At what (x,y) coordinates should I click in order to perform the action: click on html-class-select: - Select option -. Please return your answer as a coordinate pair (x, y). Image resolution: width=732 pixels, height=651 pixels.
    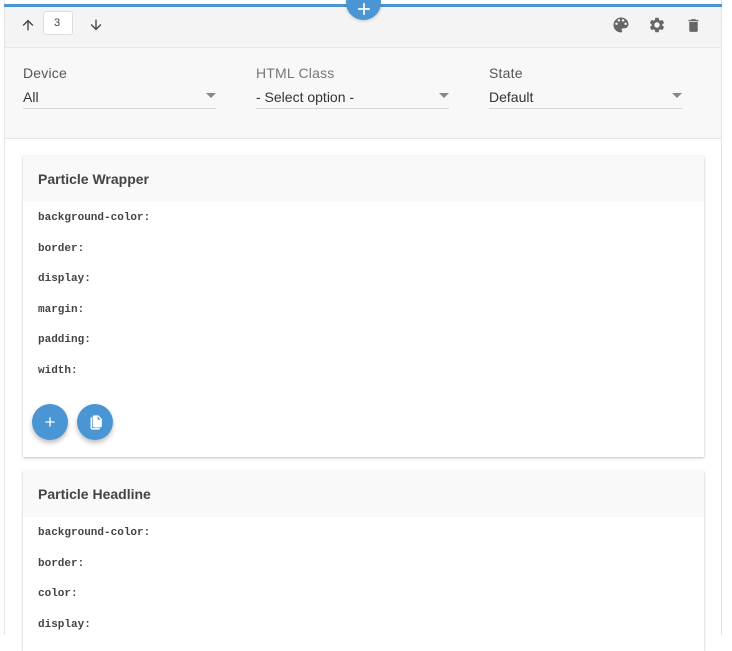
    Looking at the image, I should click on (352, 99).